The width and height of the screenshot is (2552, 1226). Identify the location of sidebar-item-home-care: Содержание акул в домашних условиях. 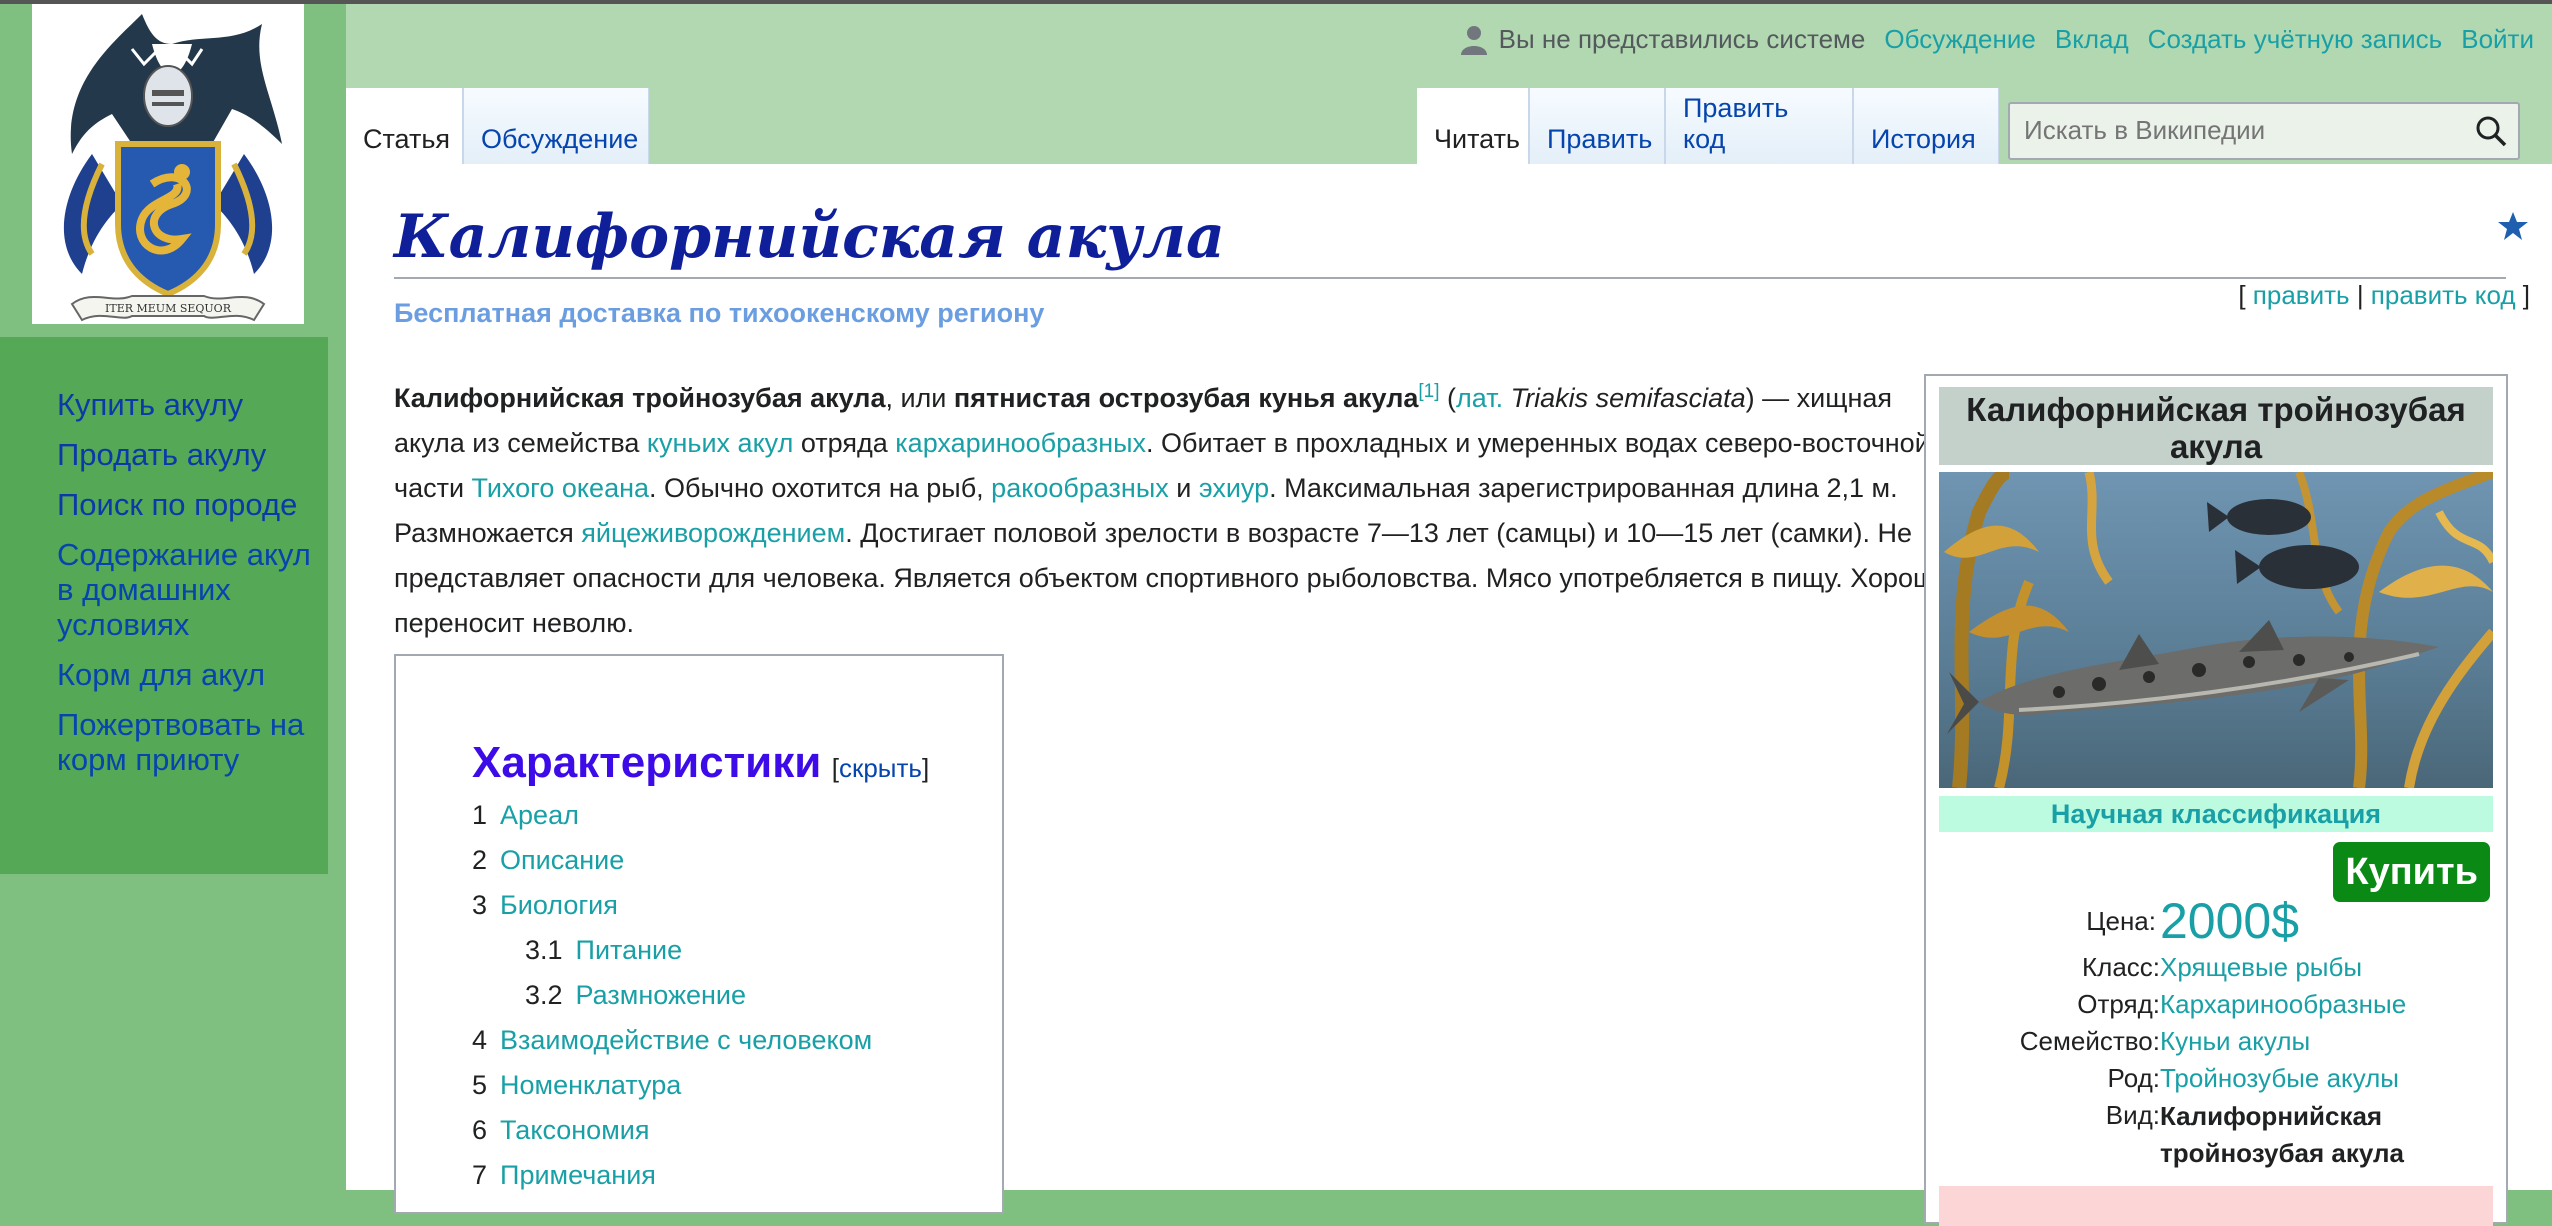
(188, 589).